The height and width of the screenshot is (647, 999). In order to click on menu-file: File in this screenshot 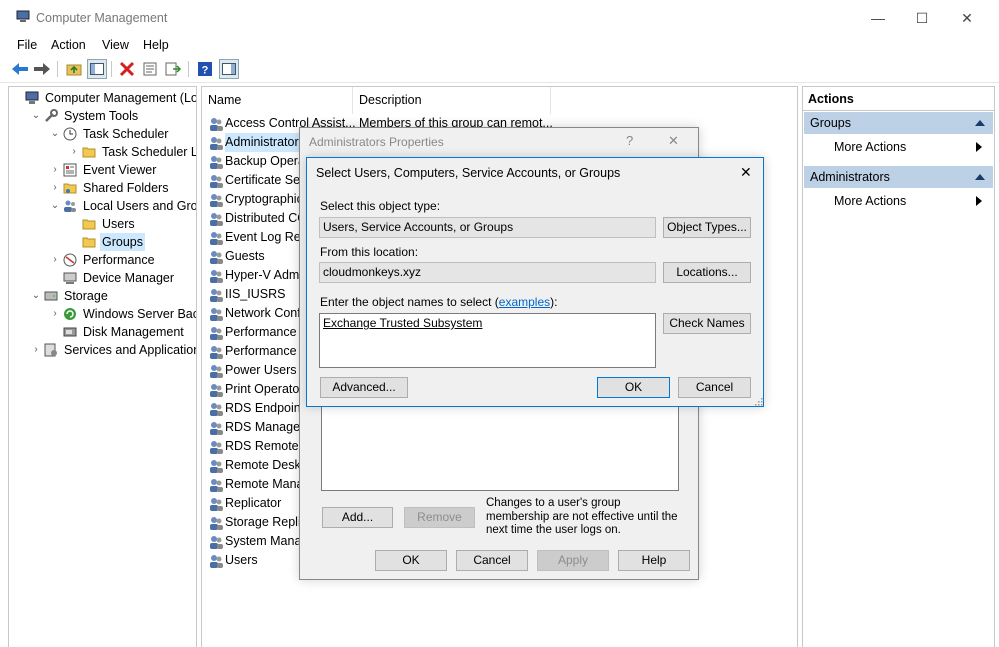, I will do `click(27, 45)`.